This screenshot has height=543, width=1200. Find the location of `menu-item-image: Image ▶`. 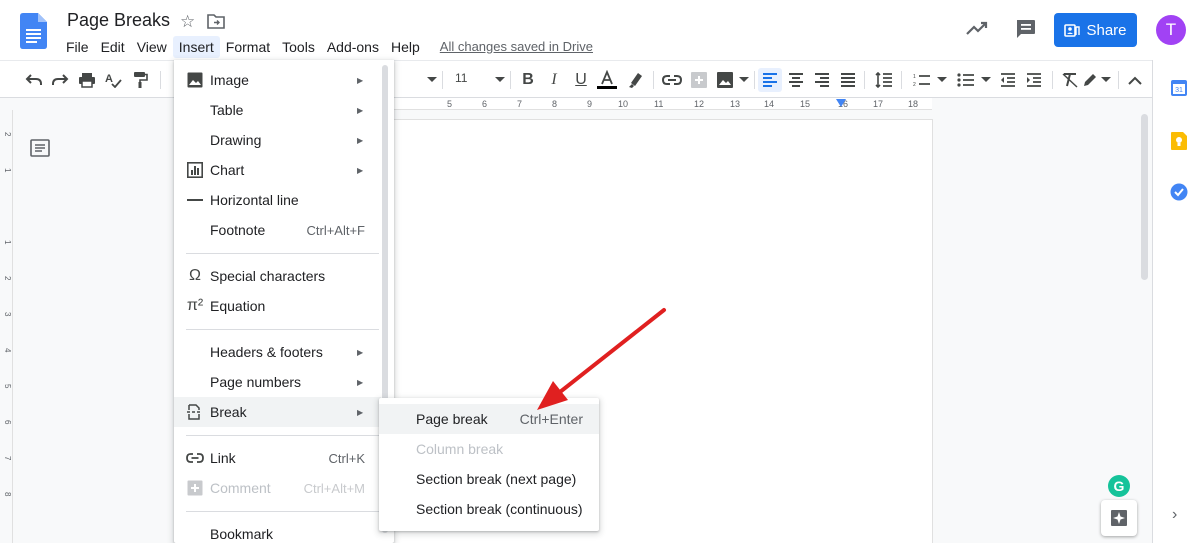

menu-item-image: Image ▶ is located at coordinates (277, 80).